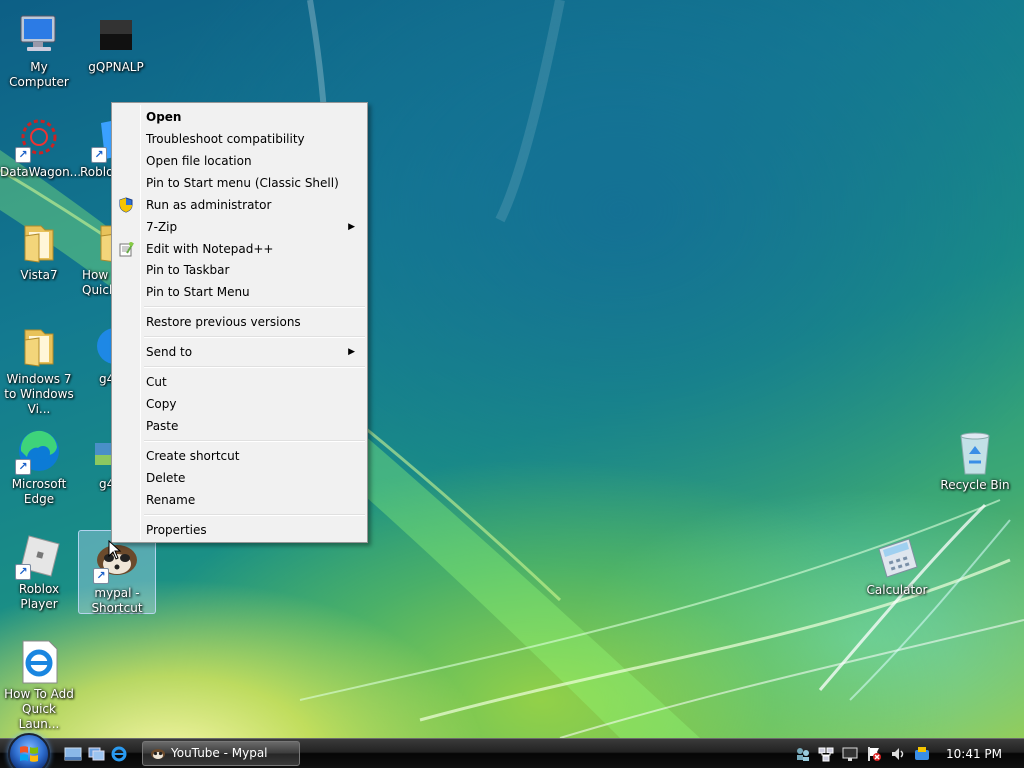 The image size is (1024, 768). Describe the element at coordinates (39, 139) in the screenshot. I see `datawagon-icon: ↗` at that location.